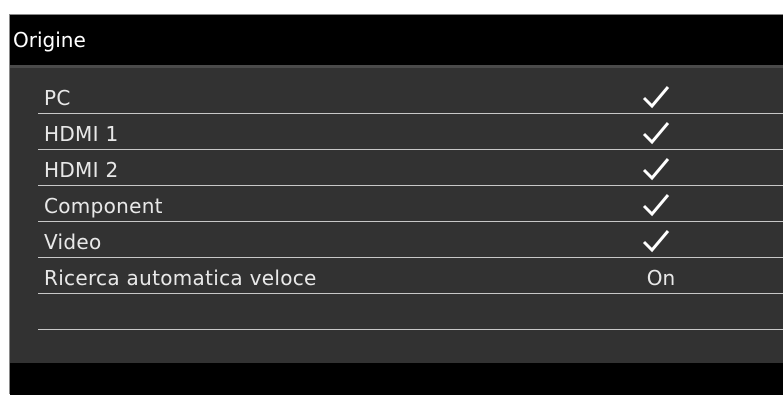  I want to click on menu-item-value: On, so click(661, 278).